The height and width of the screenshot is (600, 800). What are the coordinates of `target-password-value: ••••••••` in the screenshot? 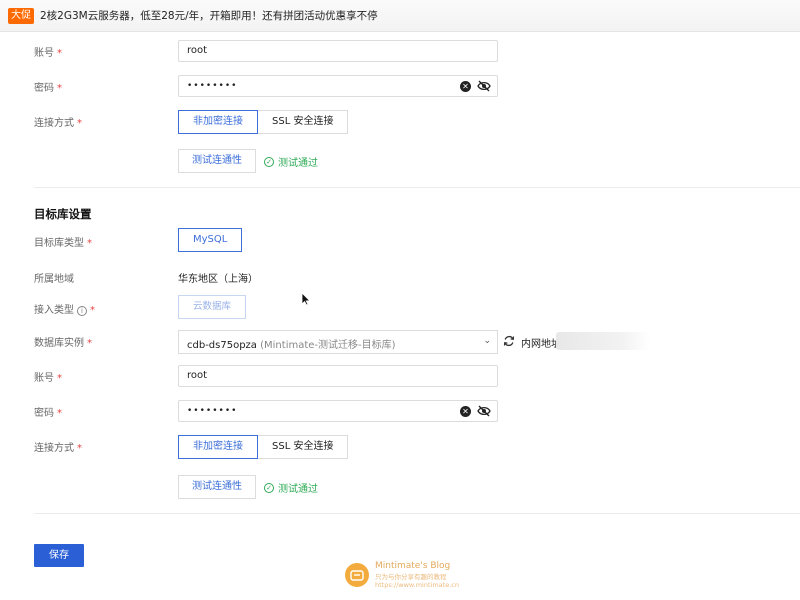 It's located at (212, 411).